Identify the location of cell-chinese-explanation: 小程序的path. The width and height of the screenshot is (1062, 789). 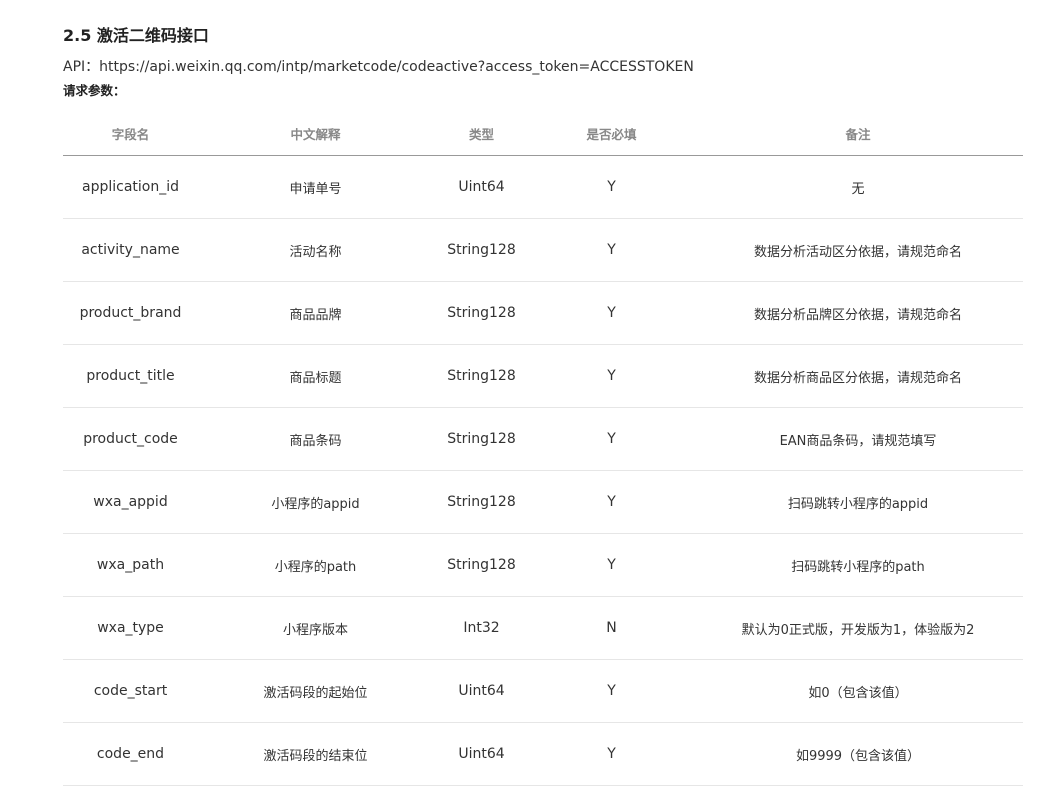
(315, 565).